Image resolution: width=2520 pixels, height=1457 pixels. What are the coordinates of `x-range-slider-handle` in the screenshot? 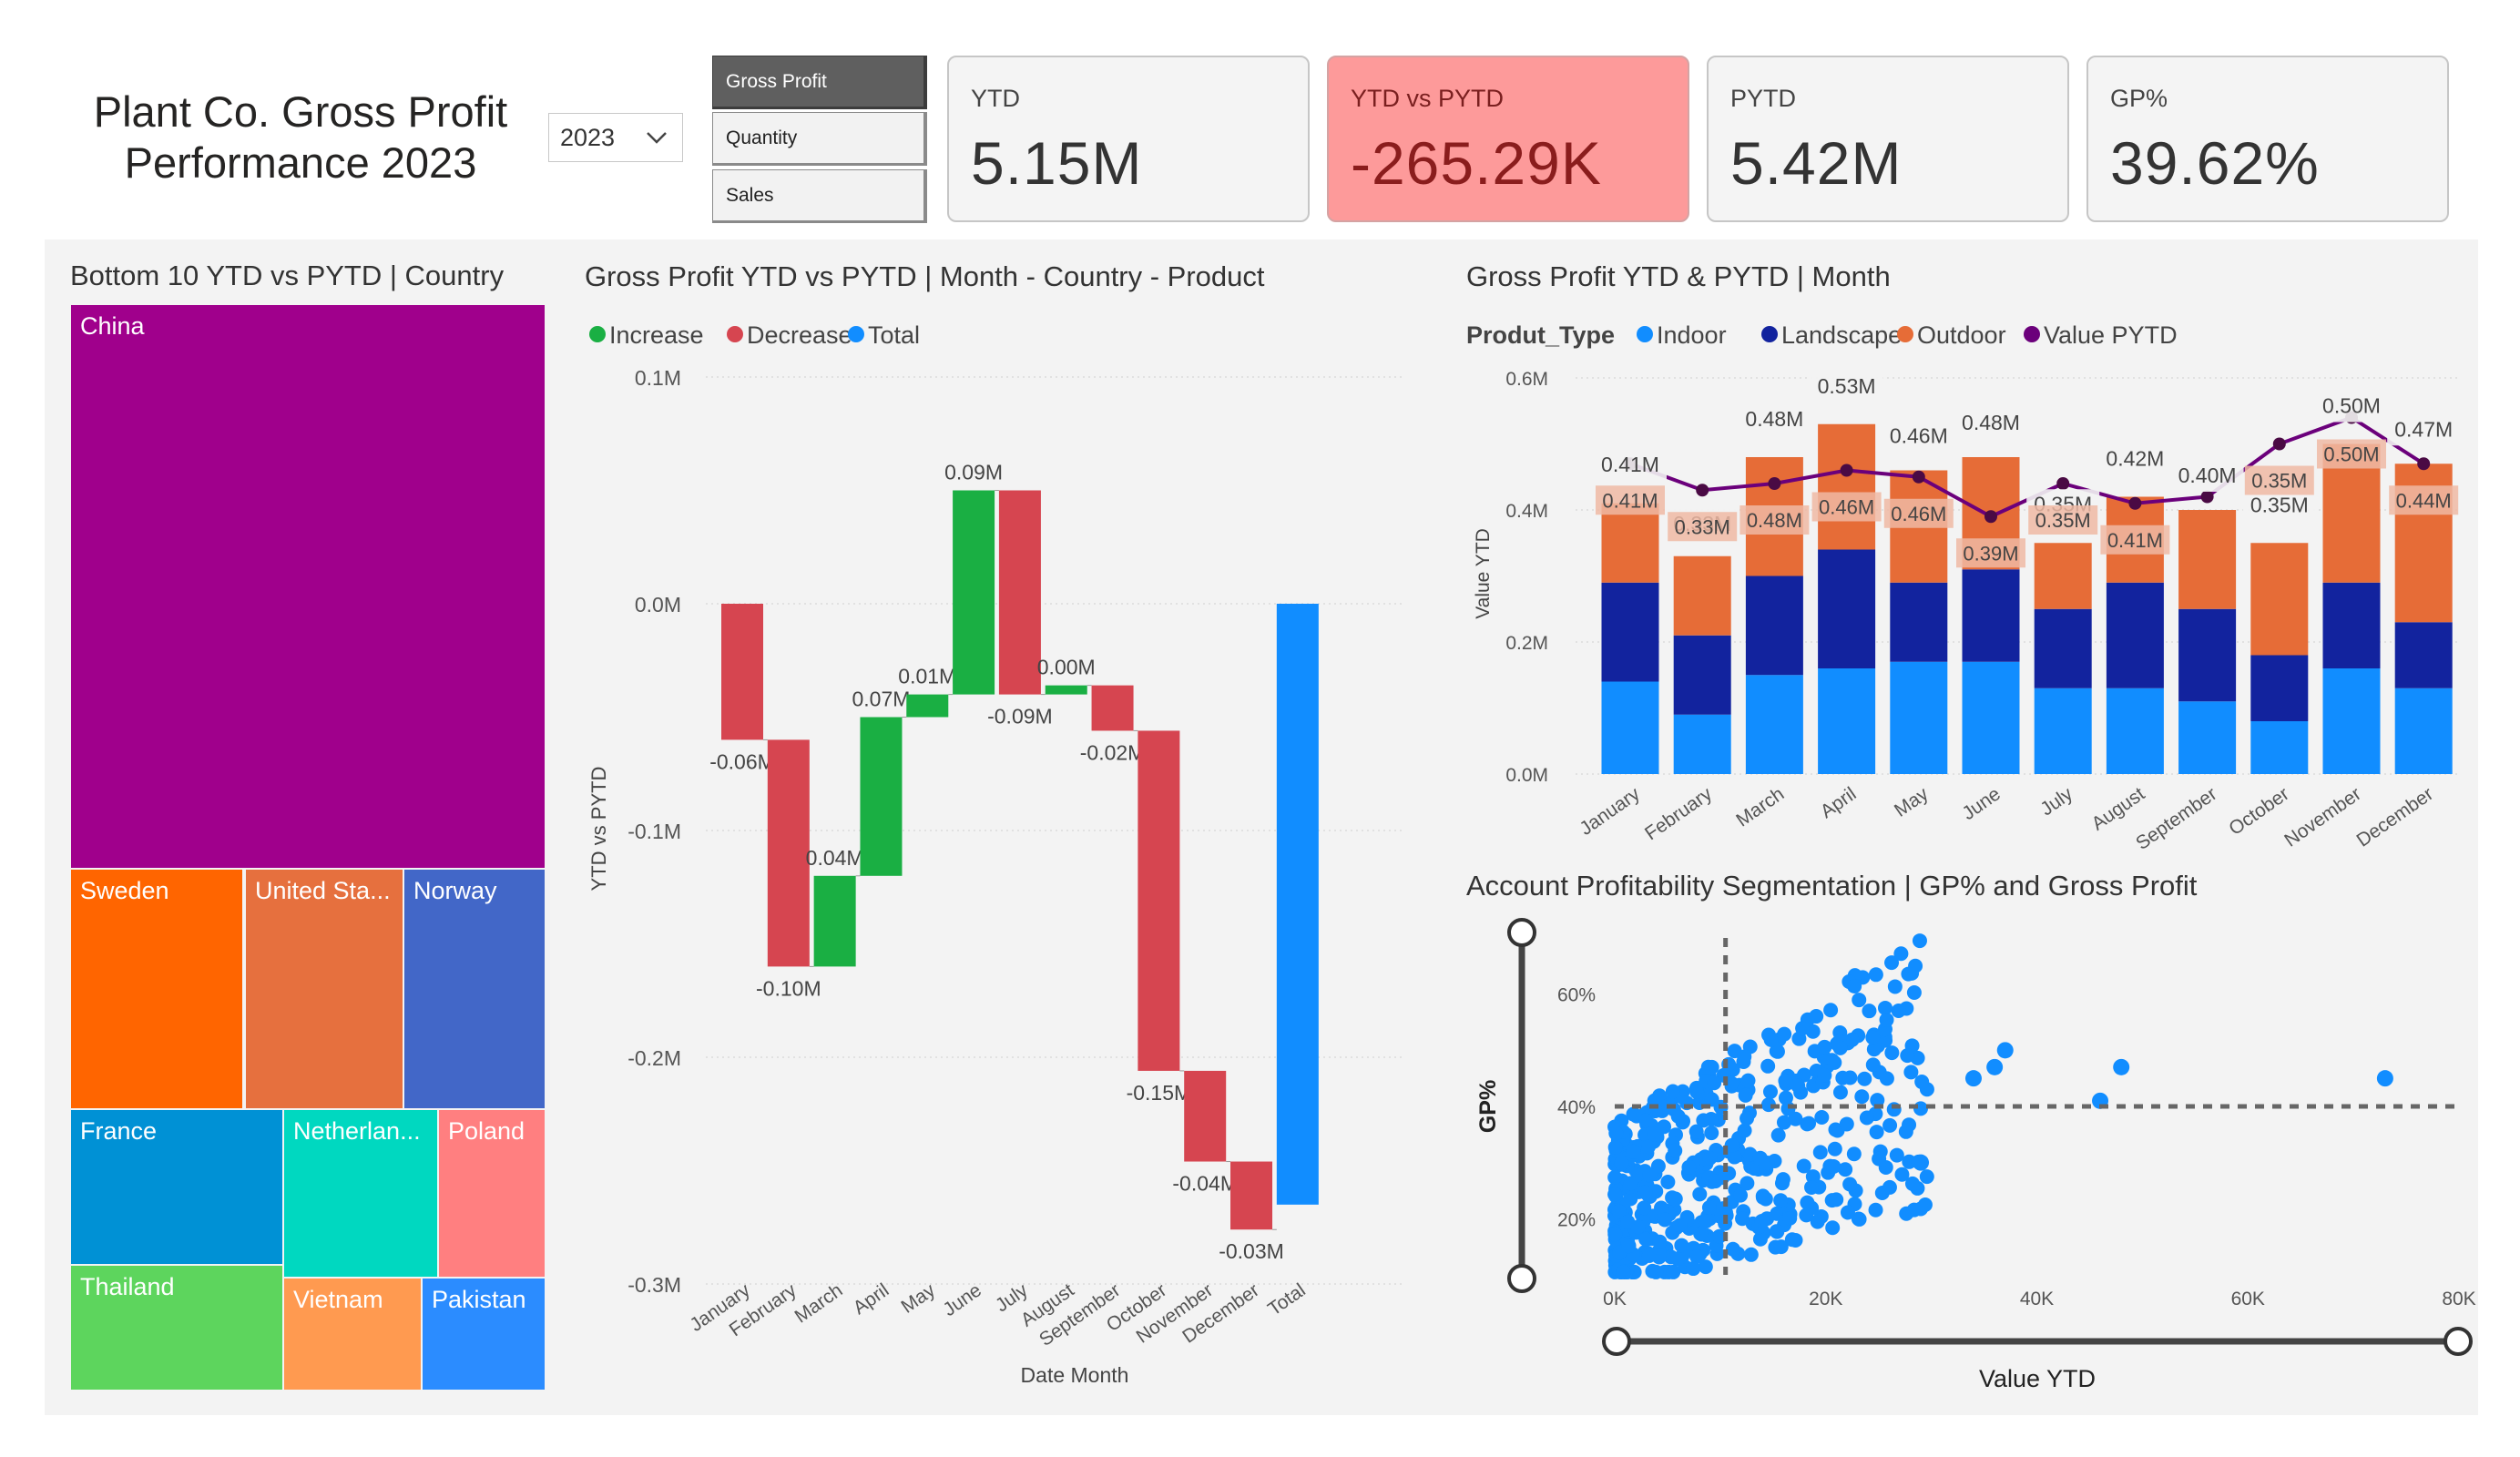 It's located at (1616, 1341).